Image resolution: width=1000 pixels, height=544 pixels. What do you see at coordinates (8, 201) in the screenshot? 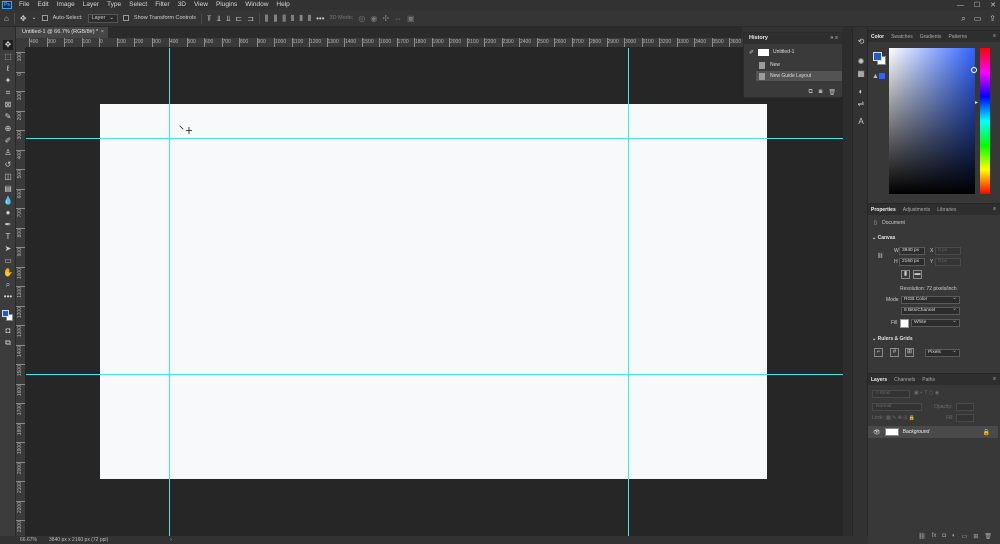
I see `blur-tool-icon: 💧` at bounding box center [8, 201].